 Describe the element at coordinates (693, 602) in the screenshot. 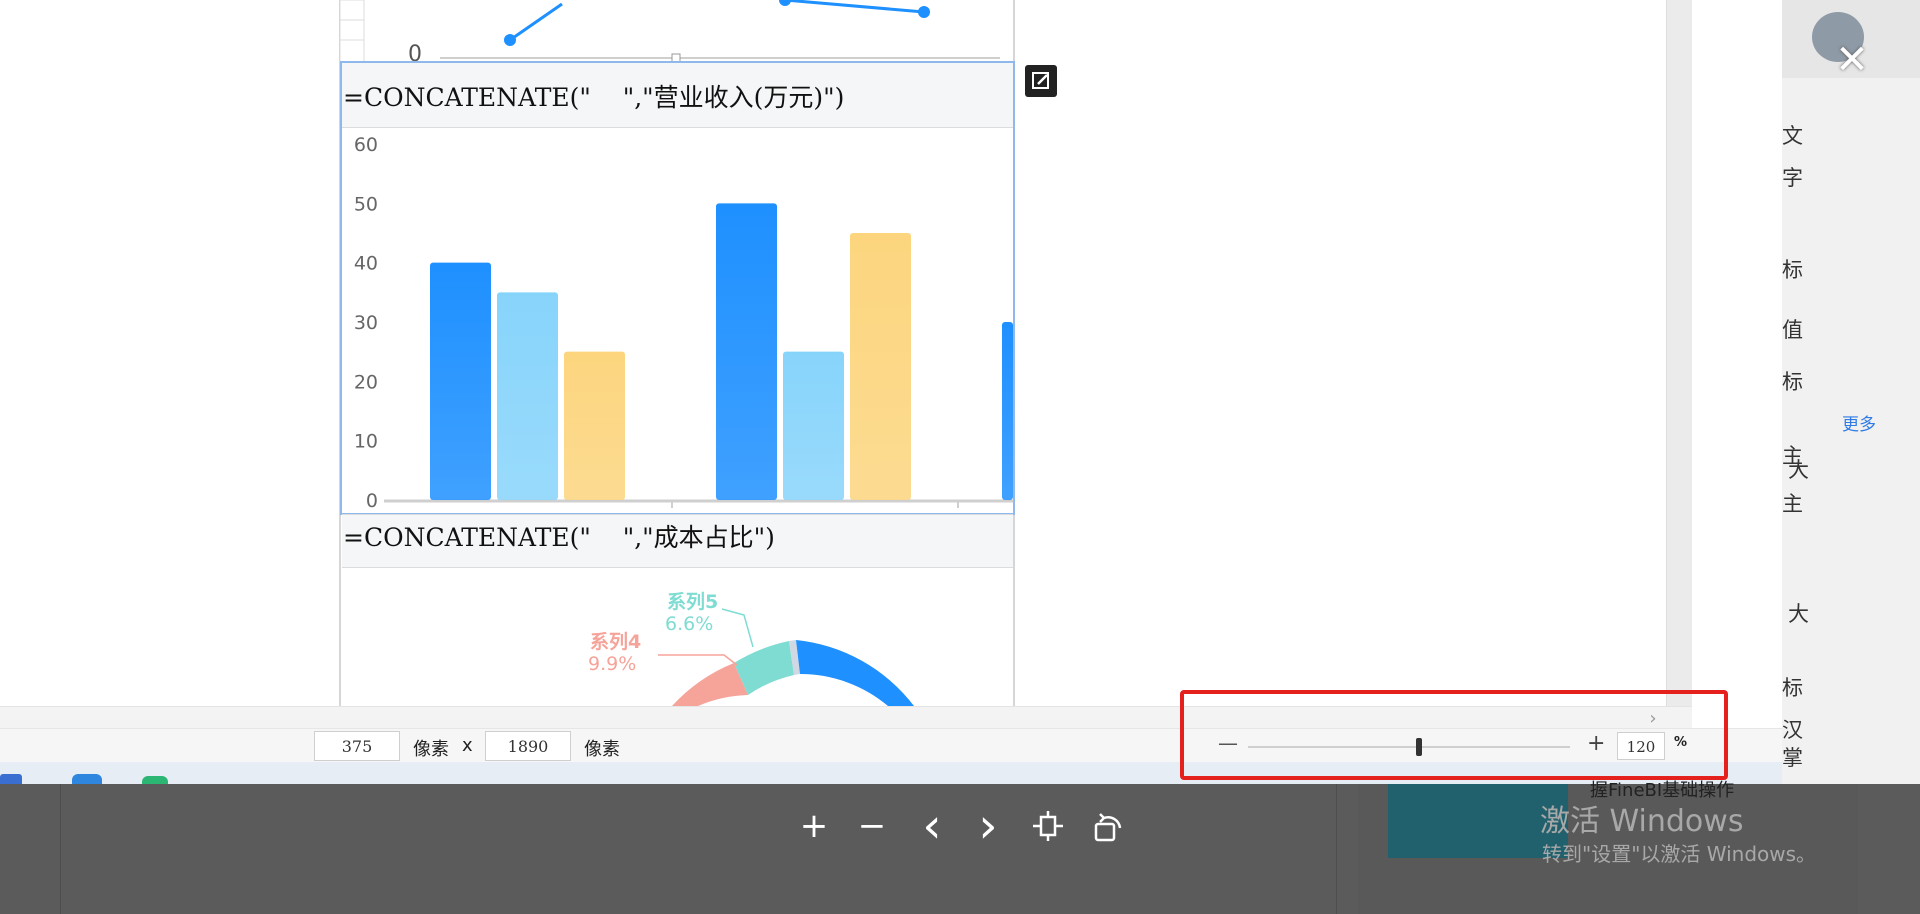

I see `label-series5-name: 系列5` at that location.